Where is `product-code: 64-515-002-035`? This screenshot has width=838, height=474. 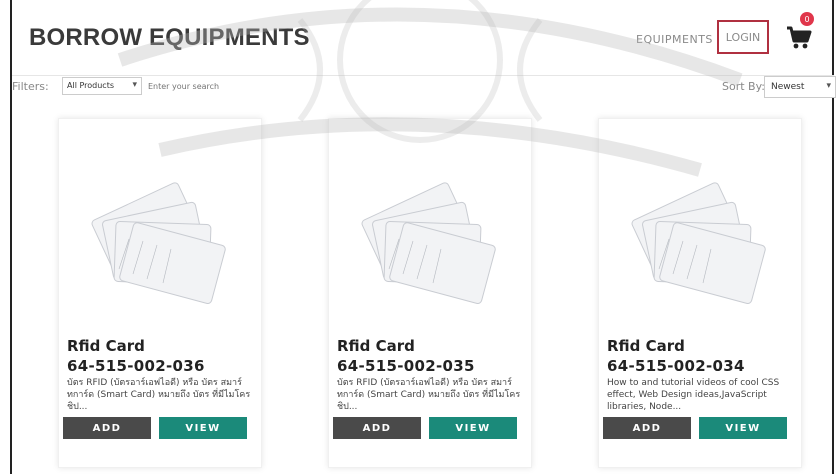
product-code: 64-515-002-035 is located at coordinates (406, 366).